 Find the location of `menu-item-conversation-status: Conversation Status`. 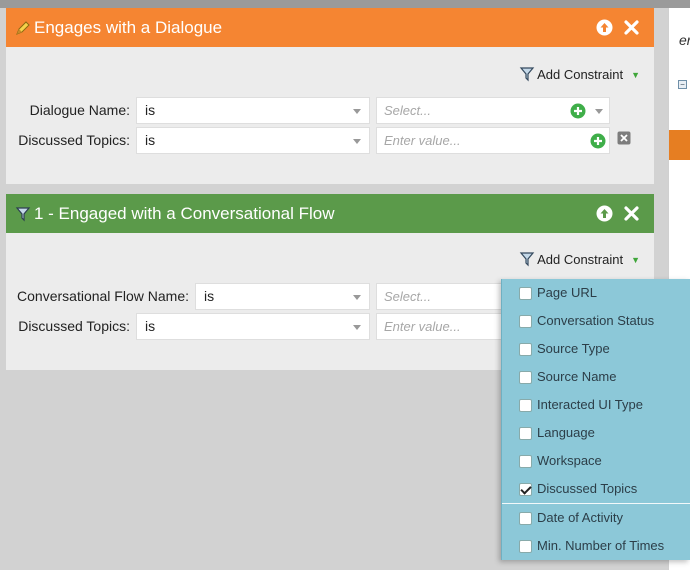

menu-item-conversation-status: Conversation Status is located at coordinates (596, 321).